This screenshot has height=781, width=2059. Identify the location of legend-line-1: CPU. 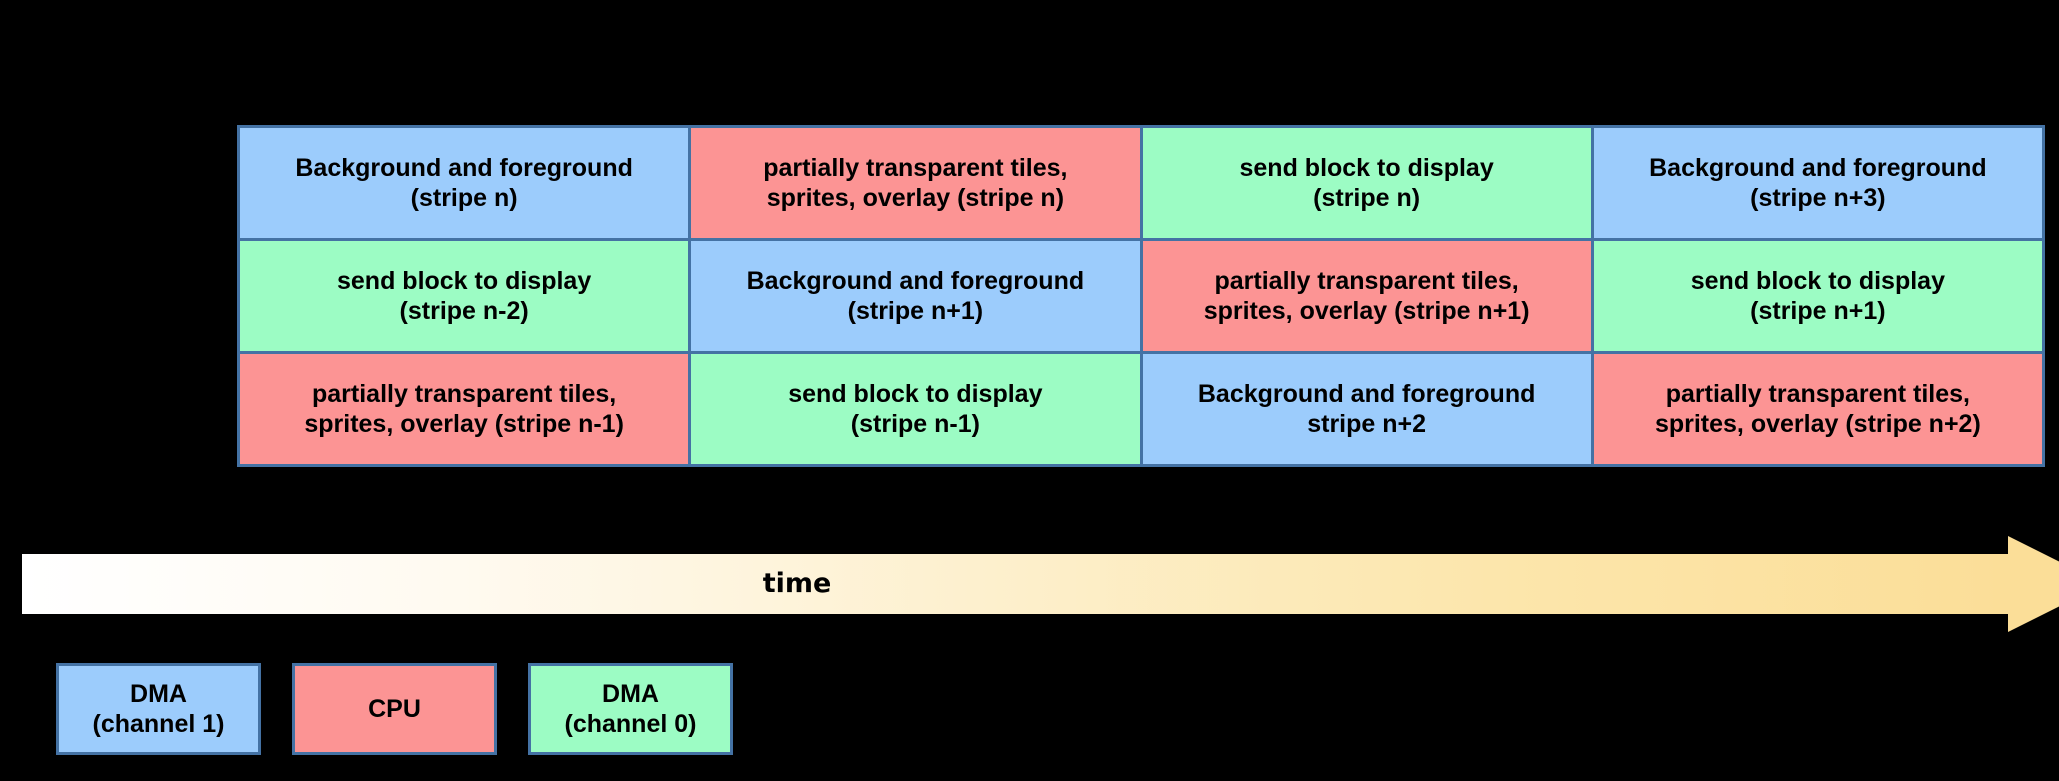
(394, 708).